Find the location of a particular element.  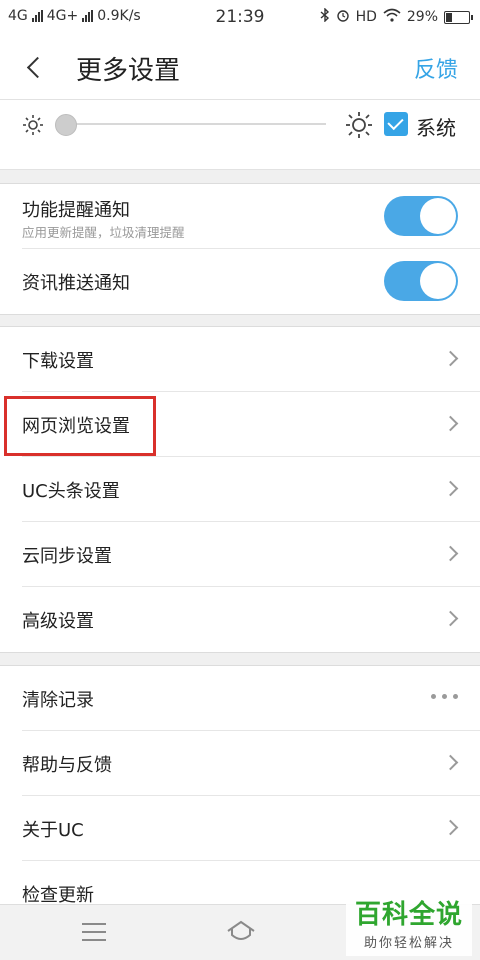

row-label: 网页浏览设置 is located at coordinates (76, 426).